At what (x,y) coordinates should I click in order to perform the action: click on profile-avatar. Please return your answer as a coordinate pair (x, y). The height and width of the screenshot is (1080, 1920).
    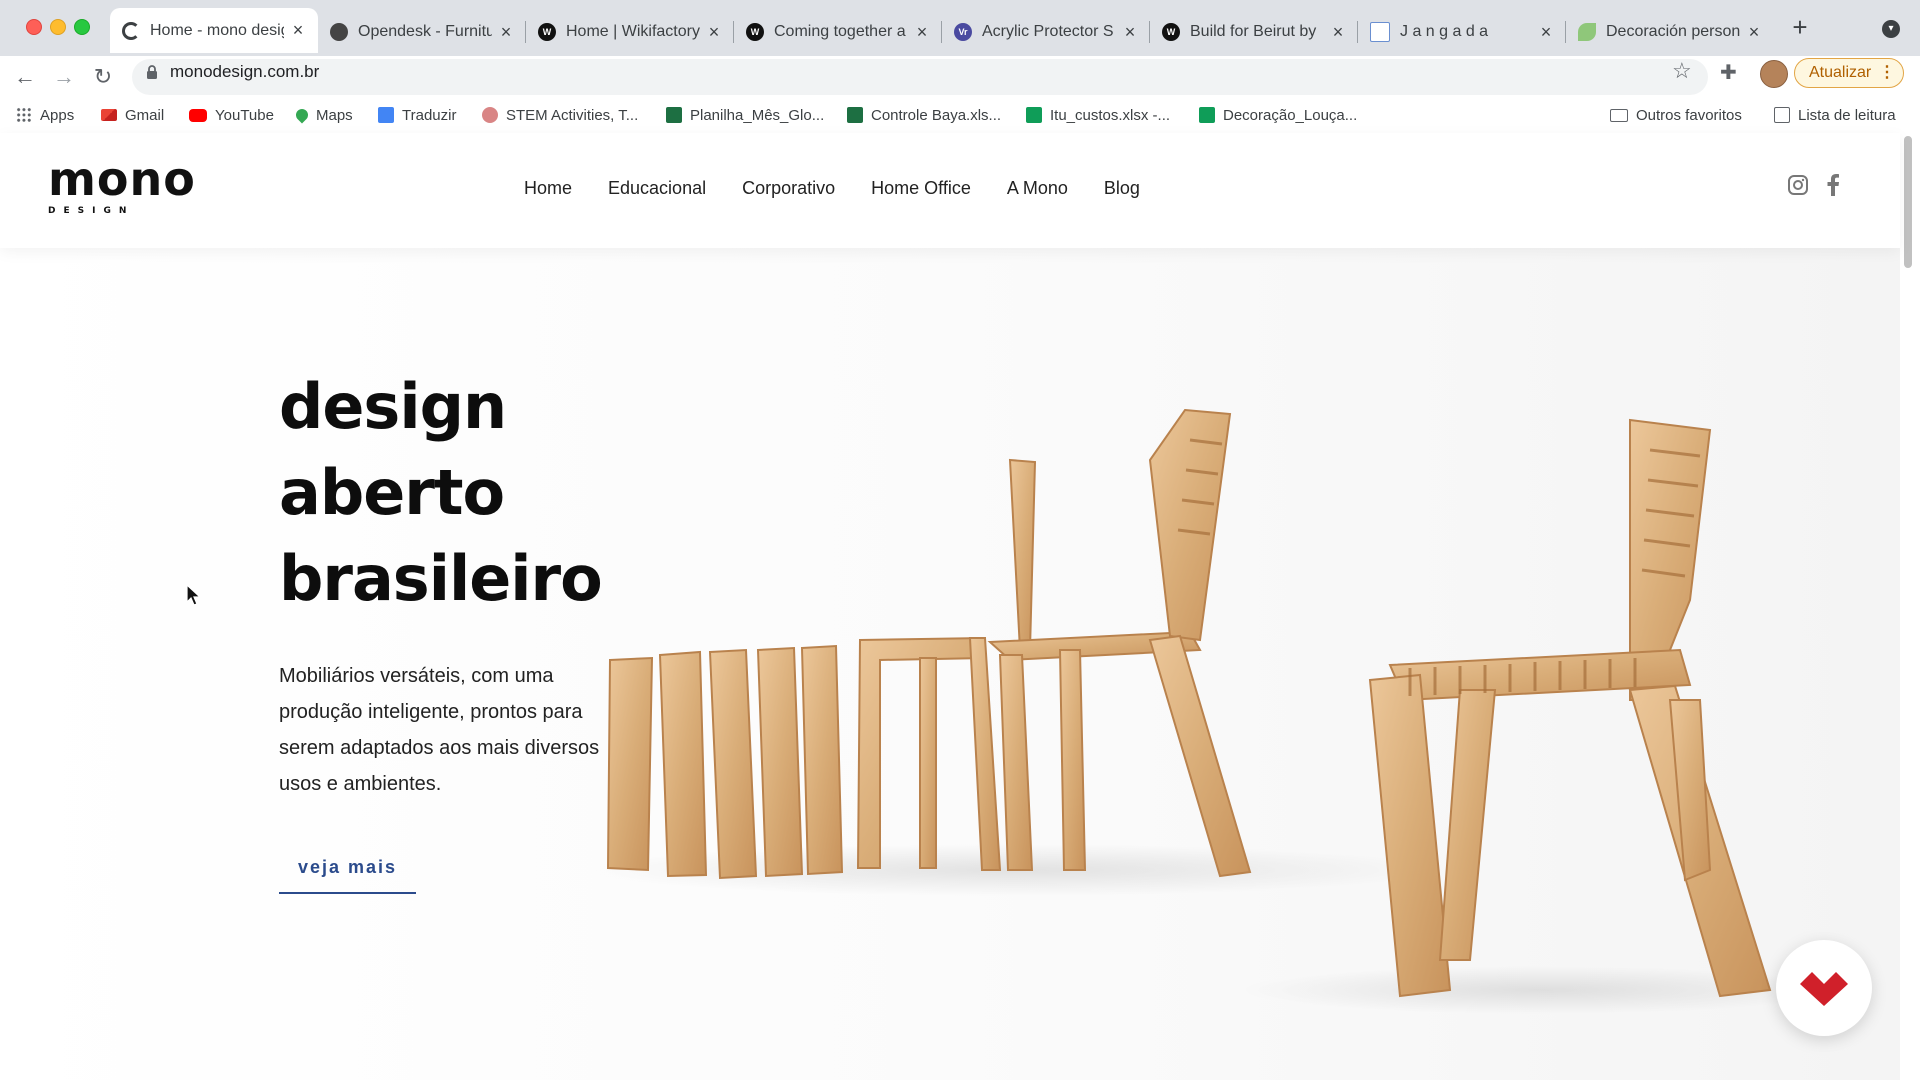
    Looking at the image, I should click on (1774, 74).